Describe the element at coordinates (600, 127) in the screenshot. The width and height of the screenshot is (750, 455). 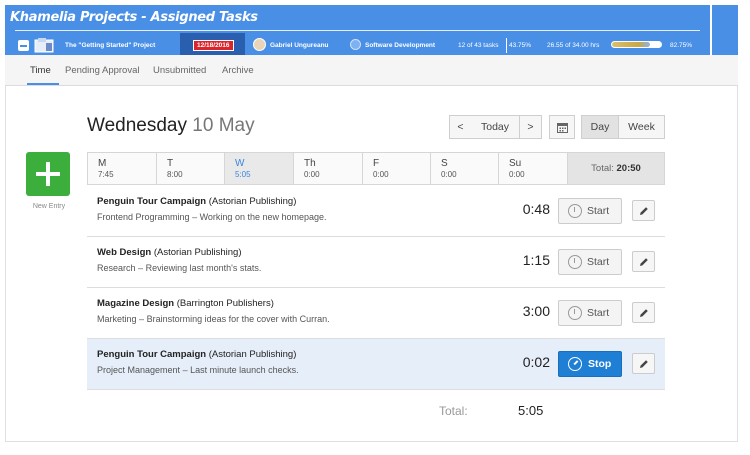
I see `day-view-button: Day` at that location.